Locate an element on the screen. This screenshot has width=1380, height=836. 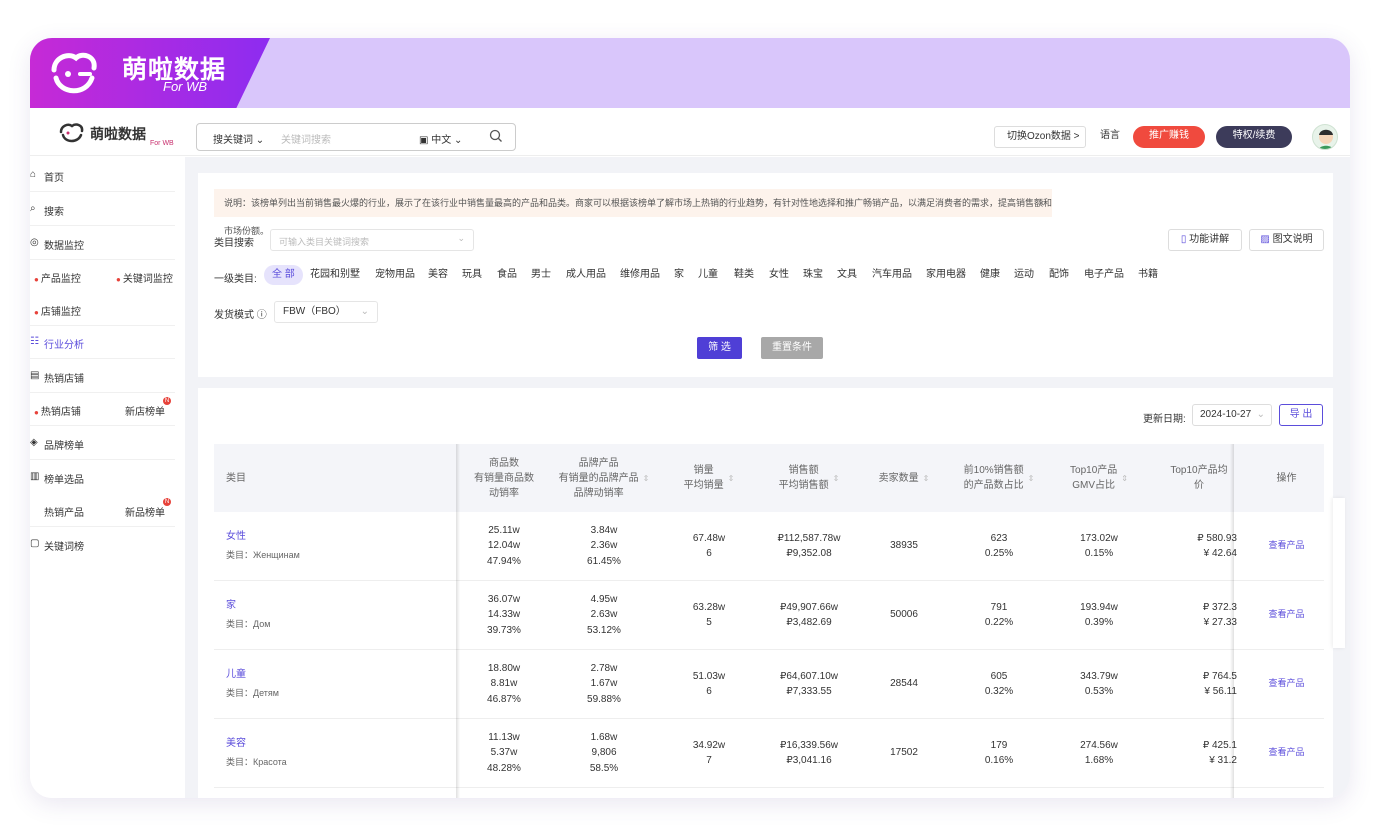
reset-button: 重置条件 is located at coordinates (792, 348).